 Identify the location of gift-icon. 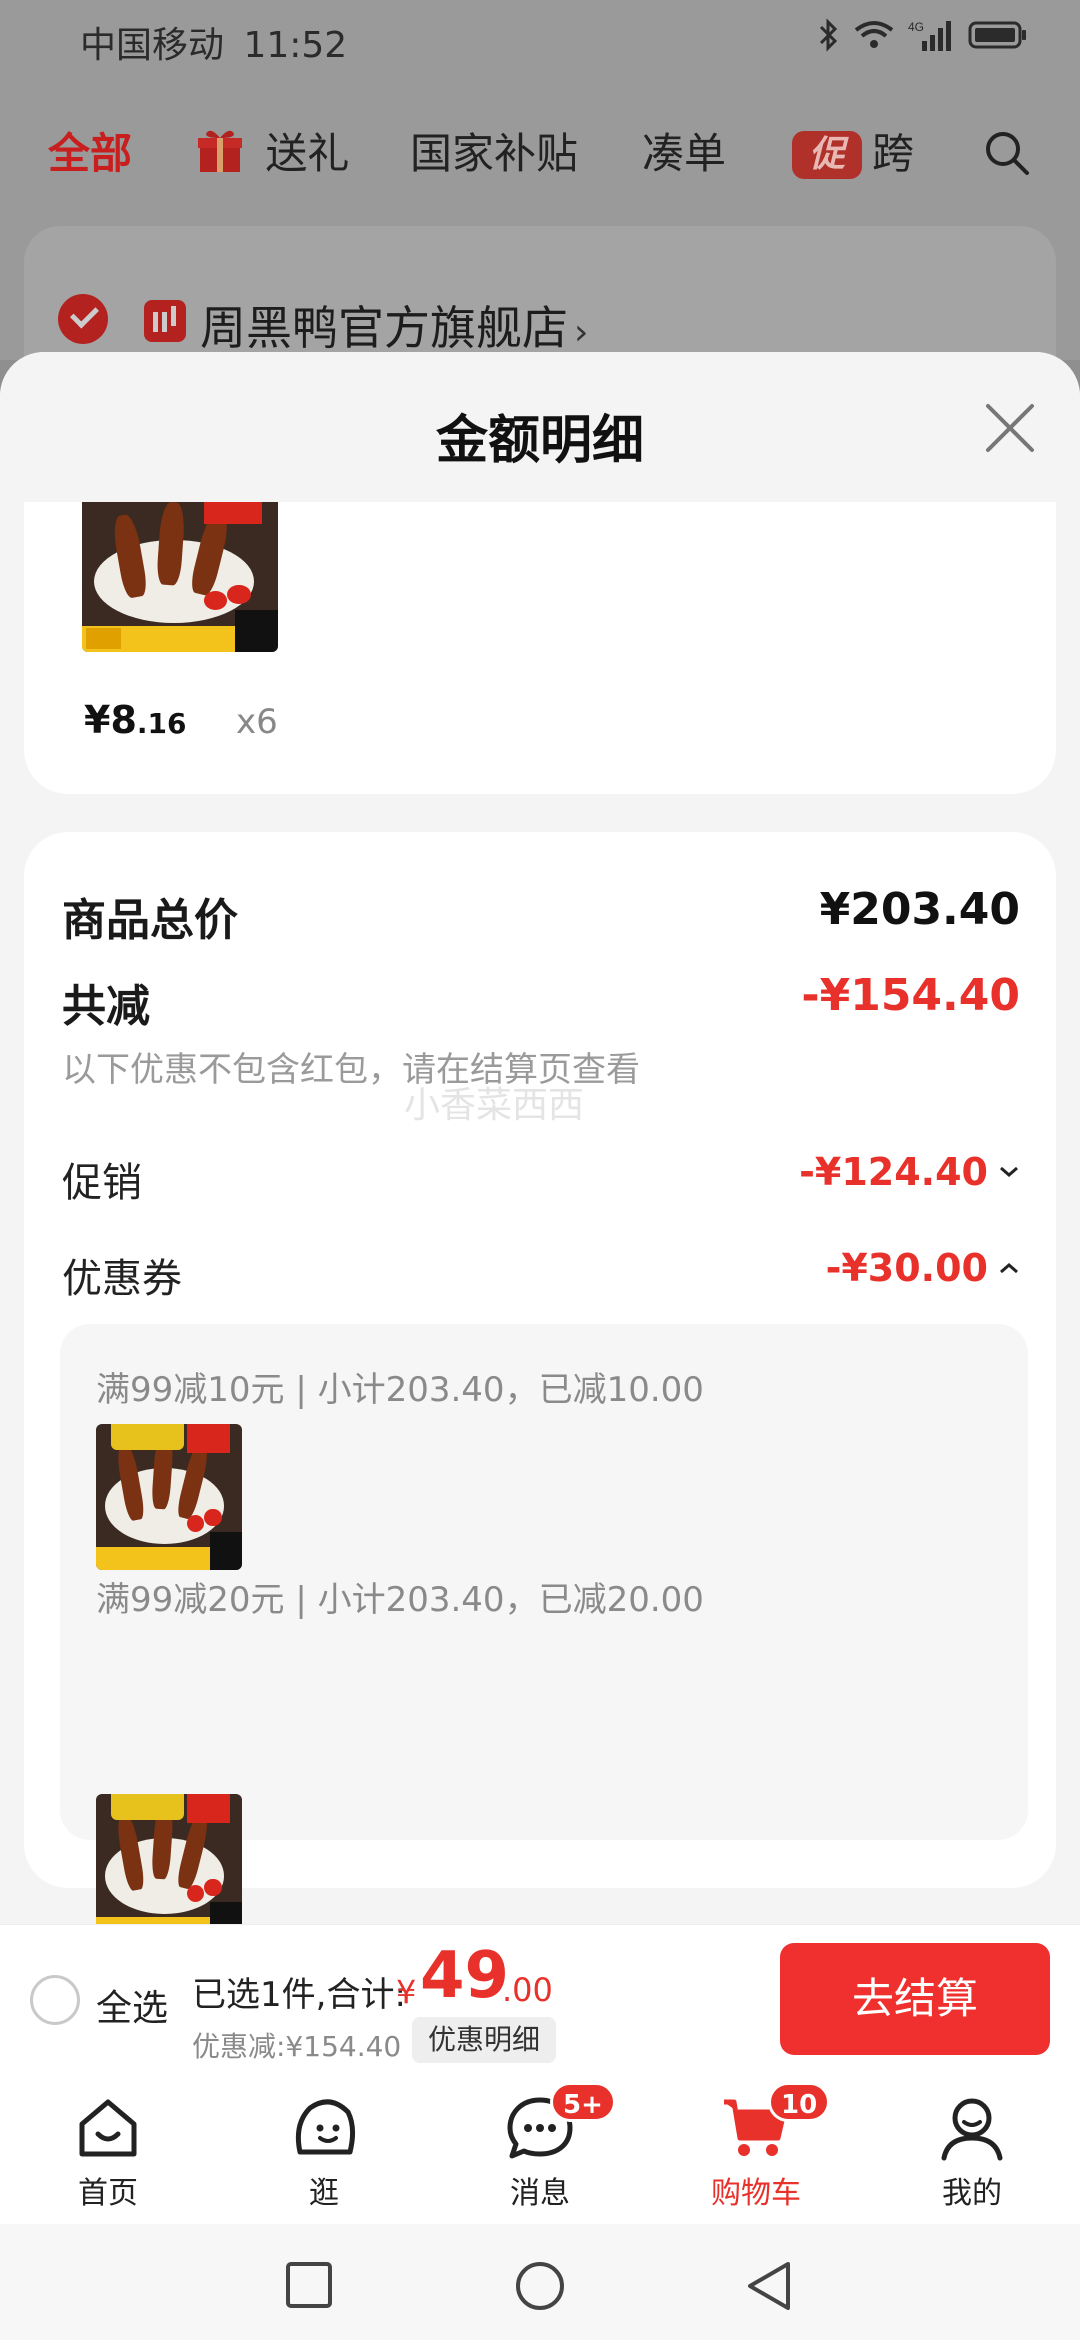
(220, 151).